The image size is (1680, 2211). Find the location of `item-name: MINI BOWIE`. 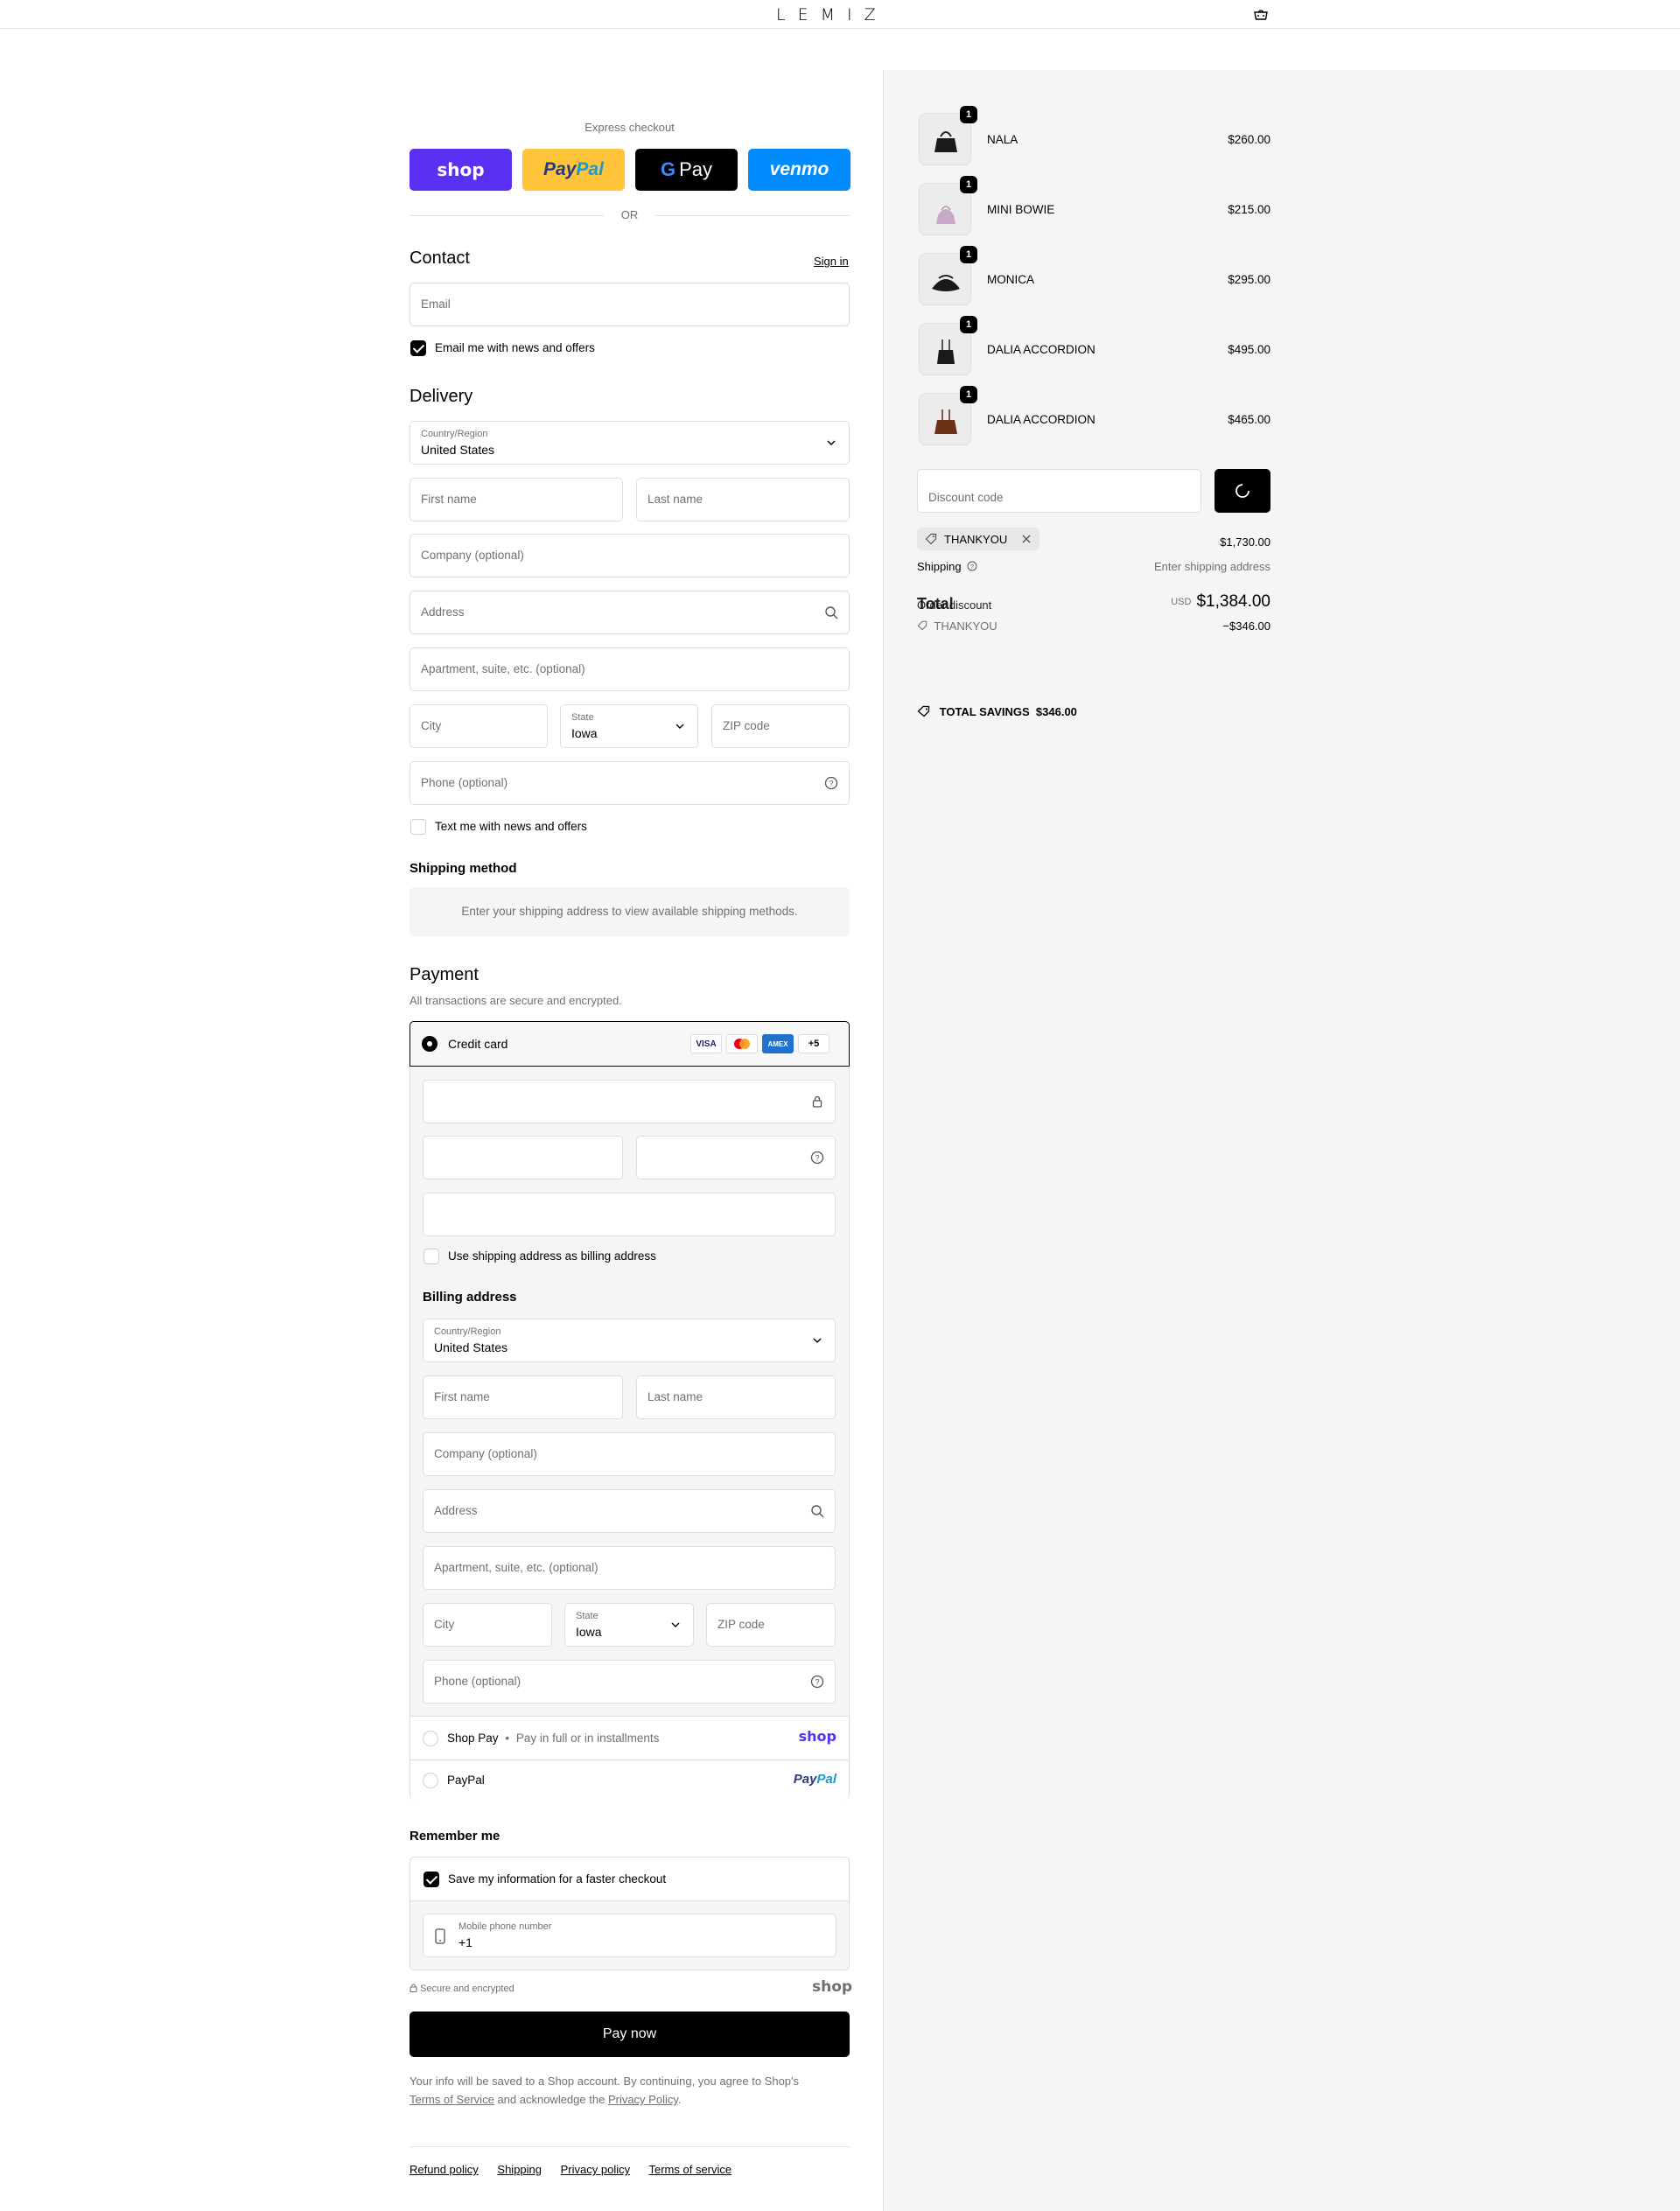

item-name: MINI BOWIE is located at coordinates (1021, 210).